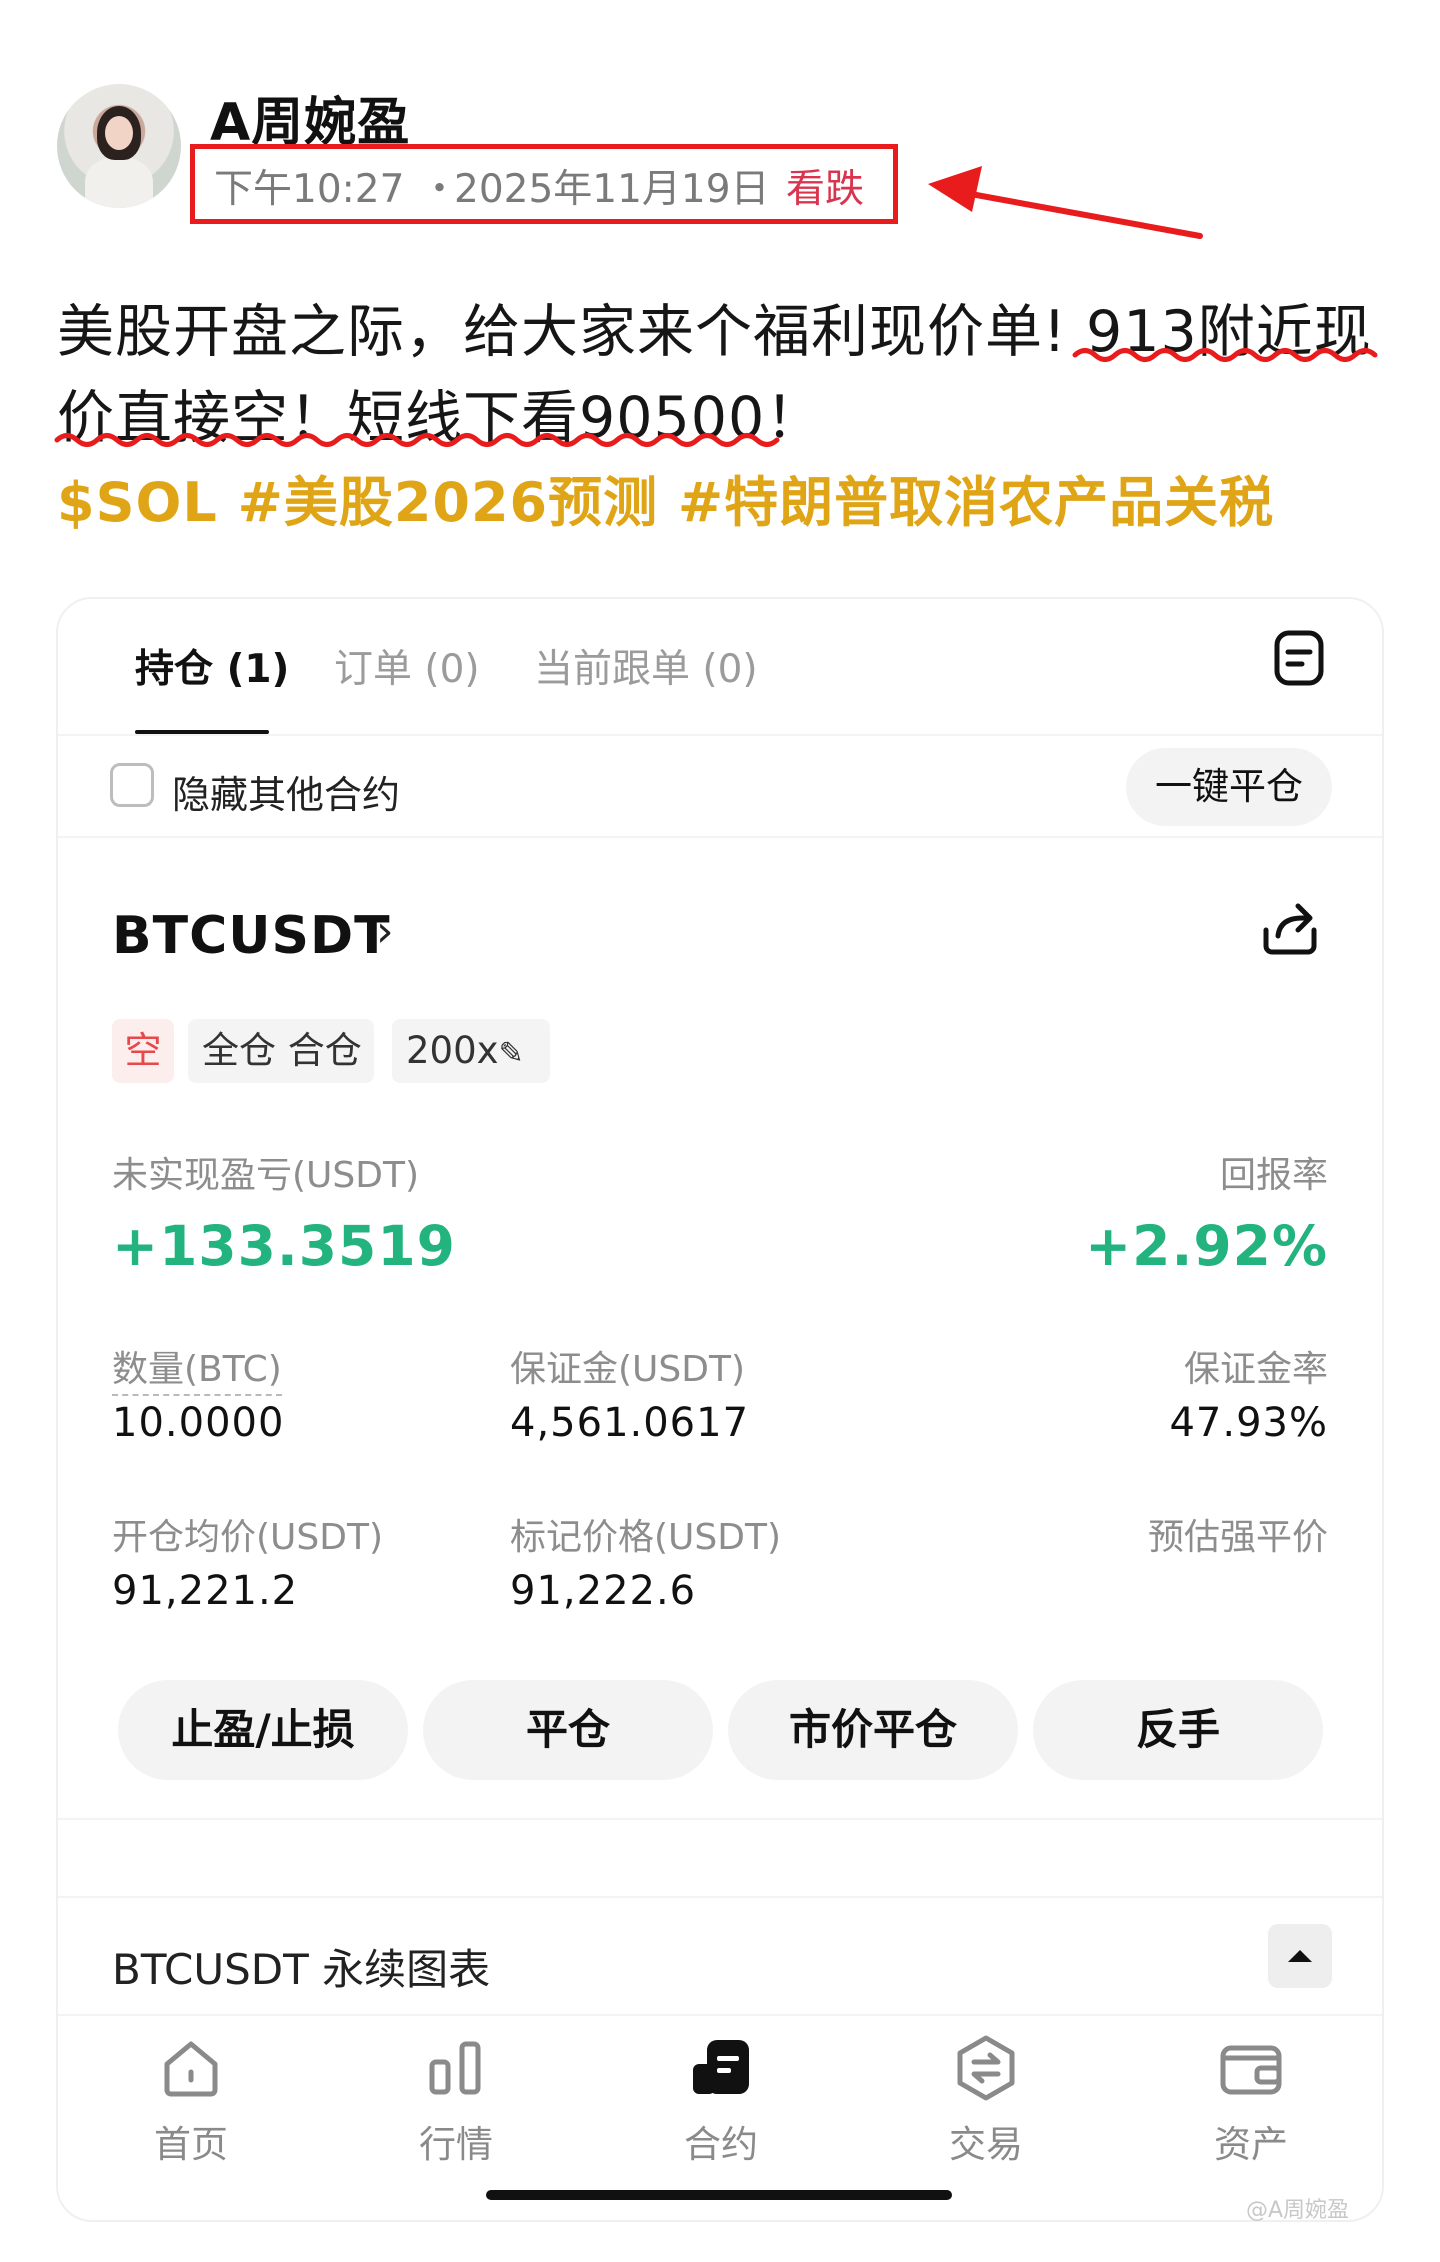 The image size is (1440, 2262). What do you see at coordinates (1229, 787) in the screenshot?
I see `close-all-button: 一键平仓` at bounding box center [1229, 787].